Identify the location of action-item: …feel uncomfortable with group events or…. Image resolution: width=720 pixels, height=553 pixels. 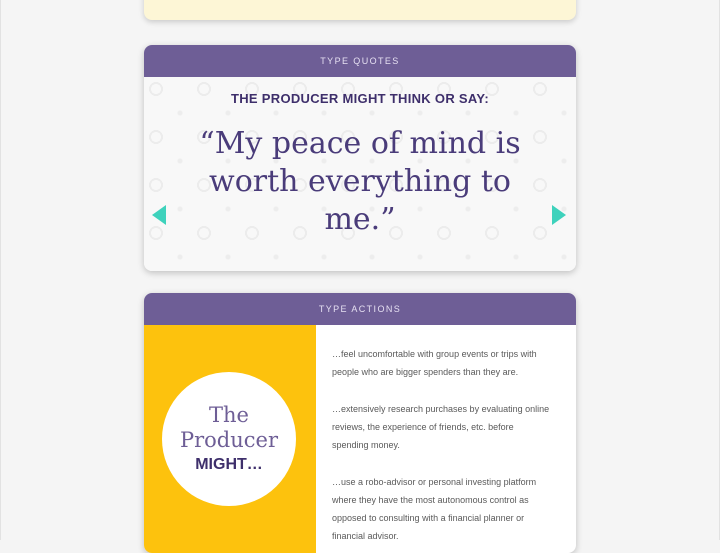
(434, 363).